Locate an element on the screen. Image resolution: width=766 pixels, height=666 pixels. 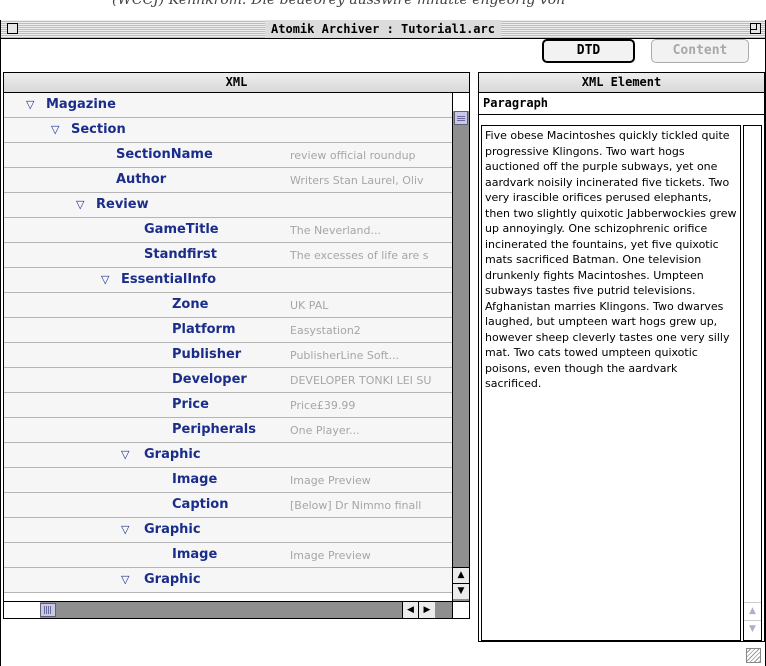
tree-row-section: ▽ Section is located at coordinates (228, 130).